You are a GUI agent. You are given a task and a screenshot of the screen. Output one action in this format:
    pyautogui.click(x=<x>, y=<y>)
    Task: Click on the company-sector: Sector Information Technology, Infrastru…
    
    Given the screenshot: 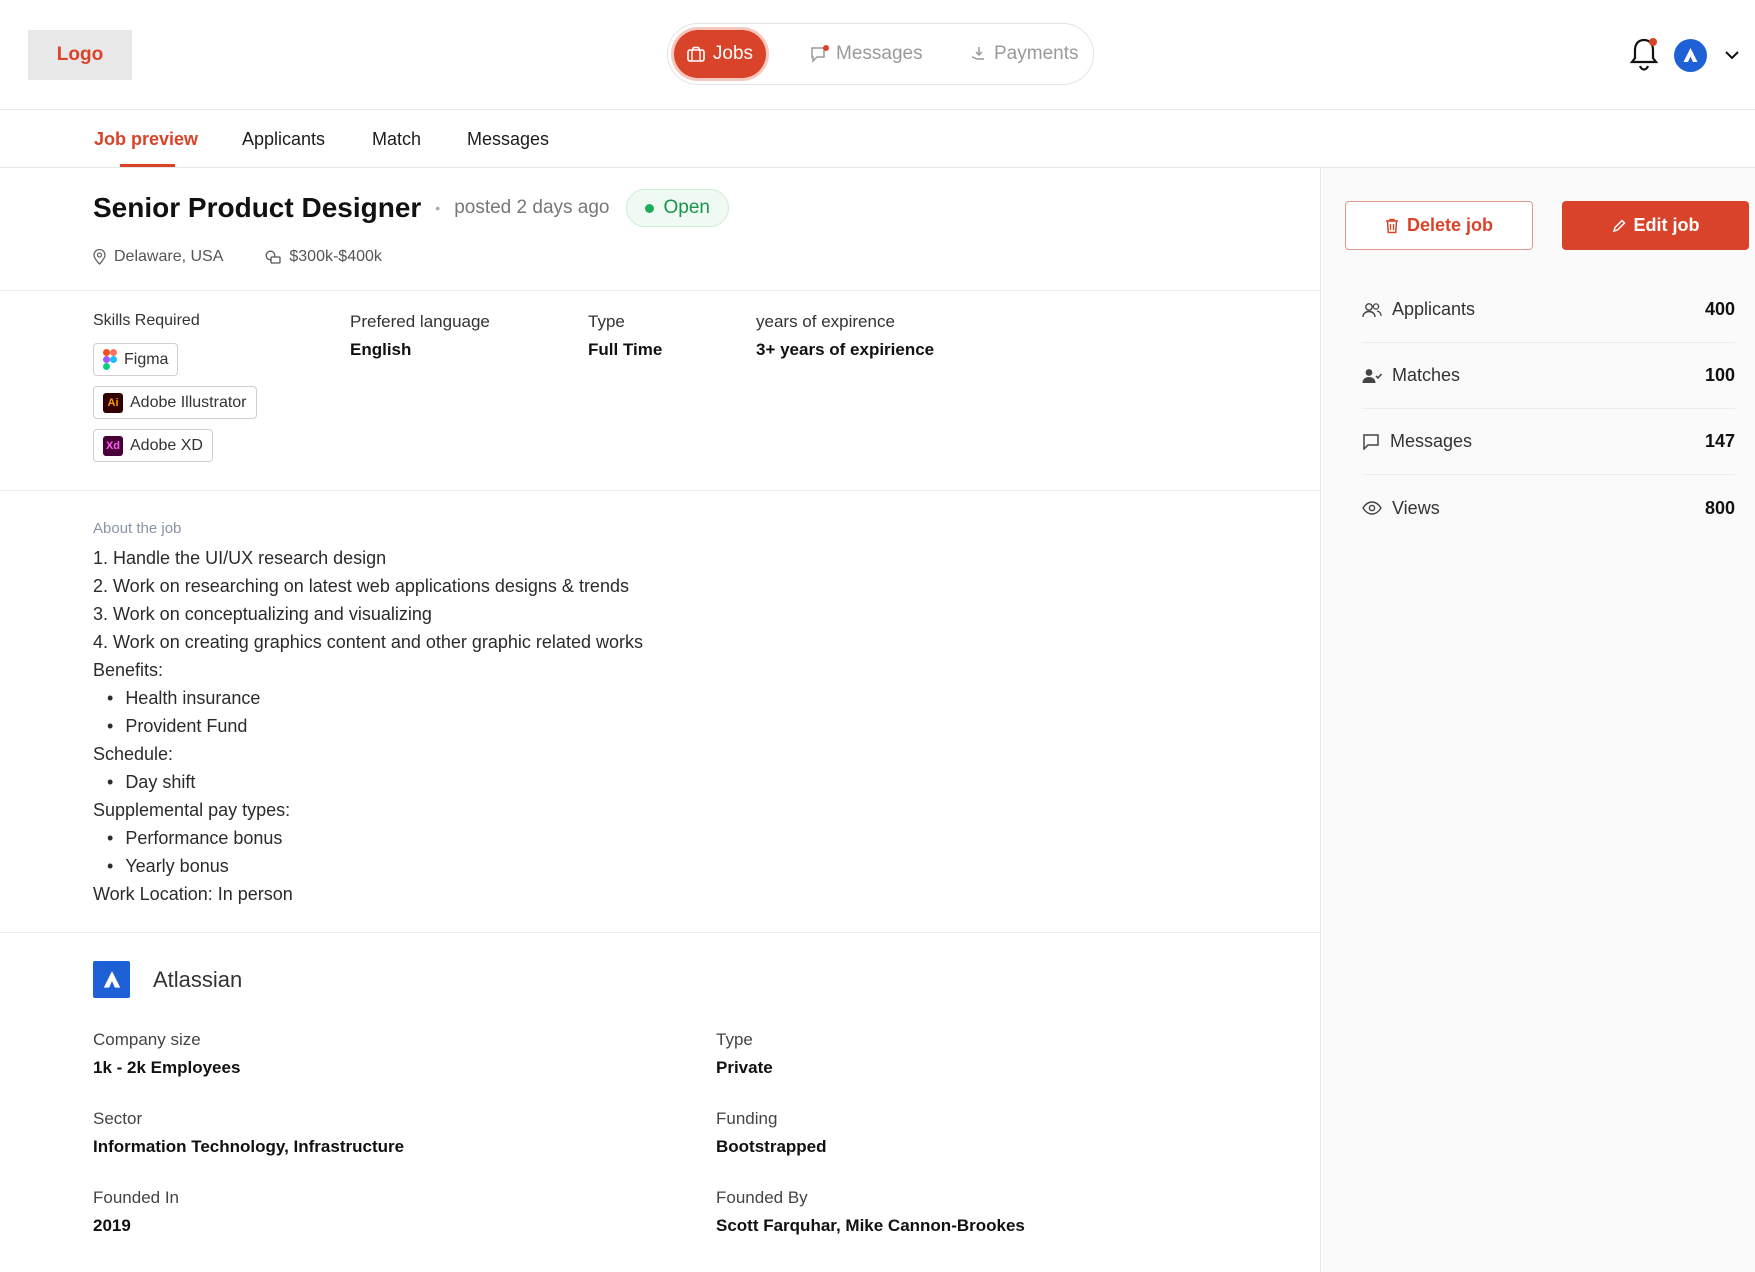 What is the action you would take?
    pyautogui.click(x=248, y=1133)
    